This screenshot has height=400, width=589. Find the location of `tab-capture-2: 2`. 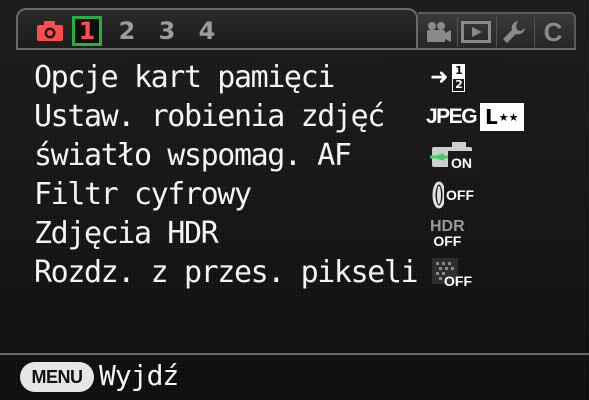

tab-capture-2: 2 is located at coordinates (127, 31).